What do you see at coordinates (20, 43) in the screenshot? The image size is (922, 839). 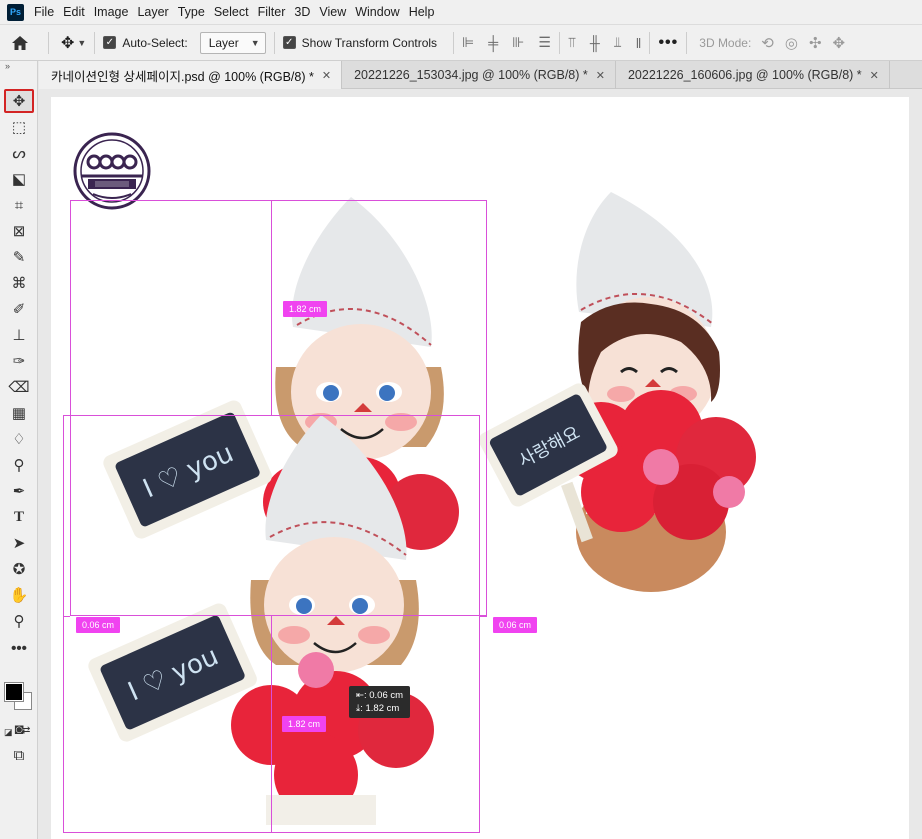 I see `home-icon` at bounding box center [20, 43].